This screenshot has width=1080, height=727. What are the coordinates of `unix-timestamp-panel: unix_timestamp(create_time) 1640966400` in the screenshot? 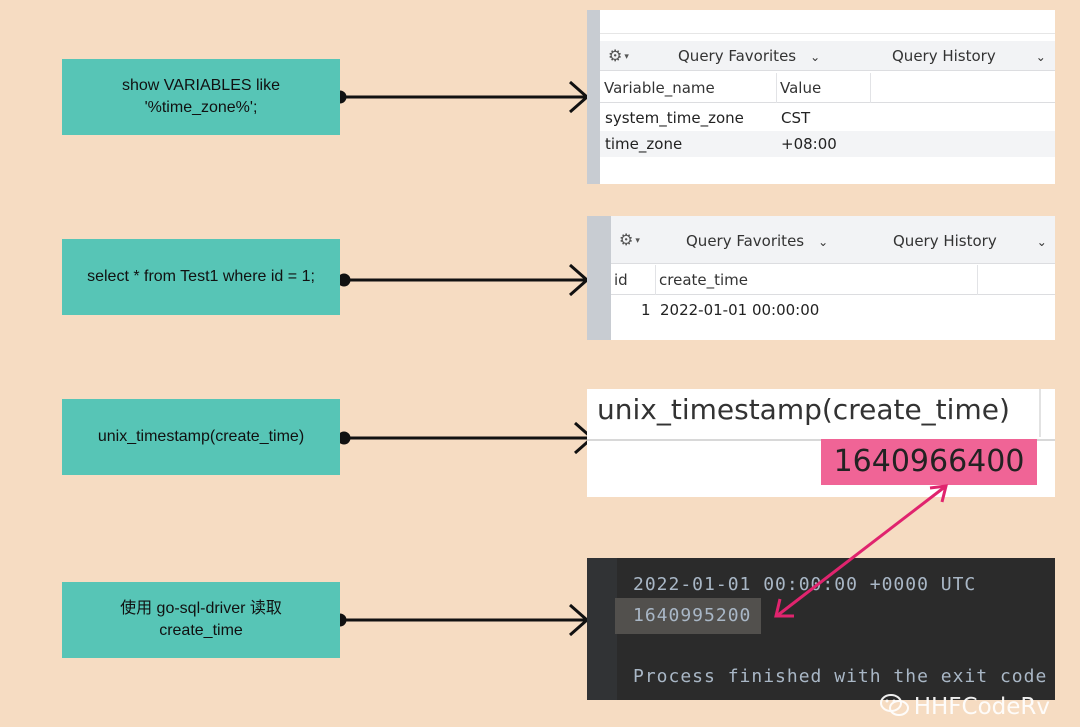 It's located at (821, 443).